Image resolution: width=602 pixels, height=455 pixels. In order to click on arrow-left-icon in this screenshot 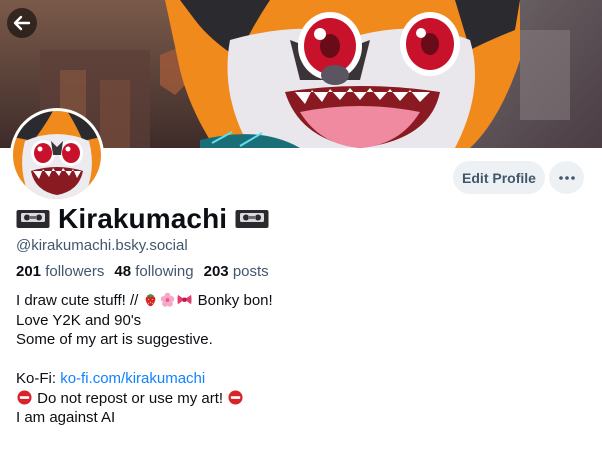, I will do `click(22, 23)`.